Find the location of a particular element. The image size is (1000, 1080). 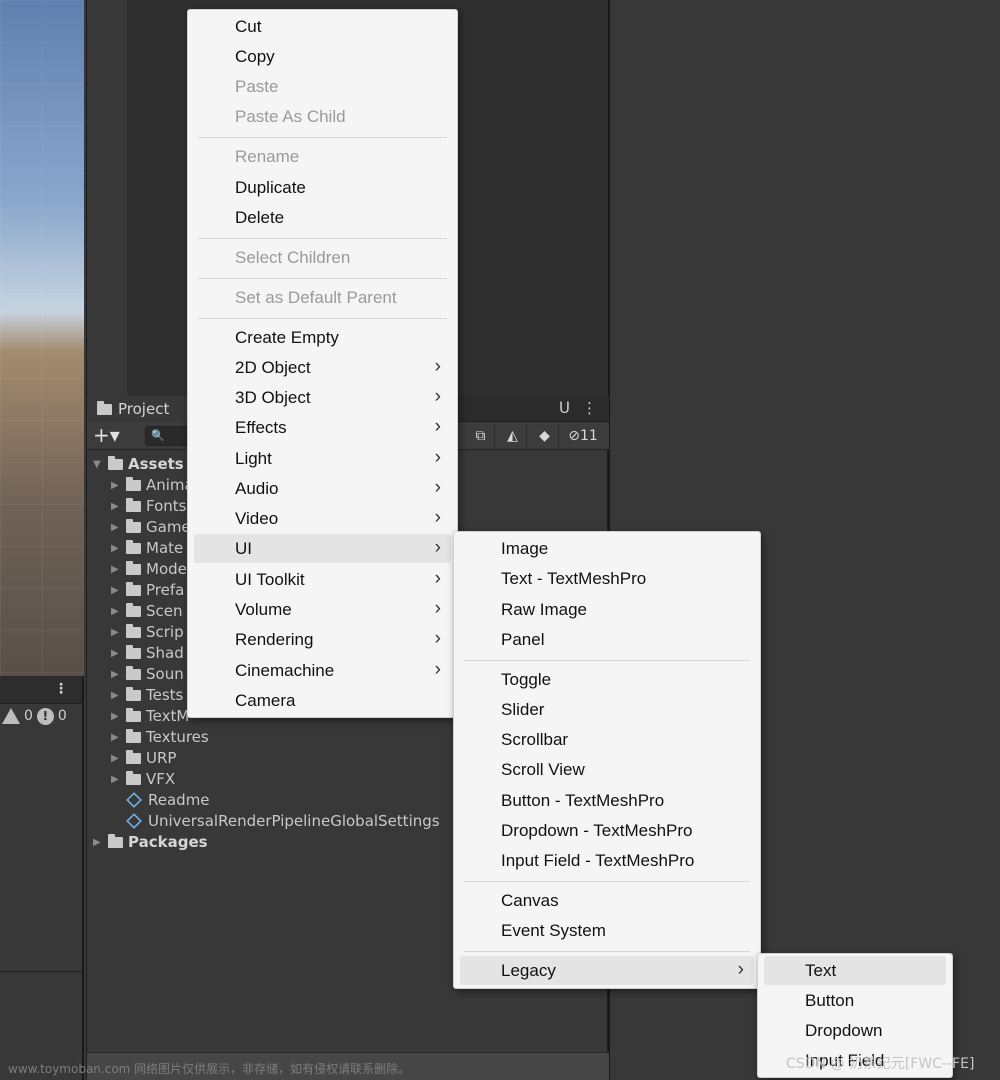

tree-row: ▶ Prefa is located at coordinates (147, 590).